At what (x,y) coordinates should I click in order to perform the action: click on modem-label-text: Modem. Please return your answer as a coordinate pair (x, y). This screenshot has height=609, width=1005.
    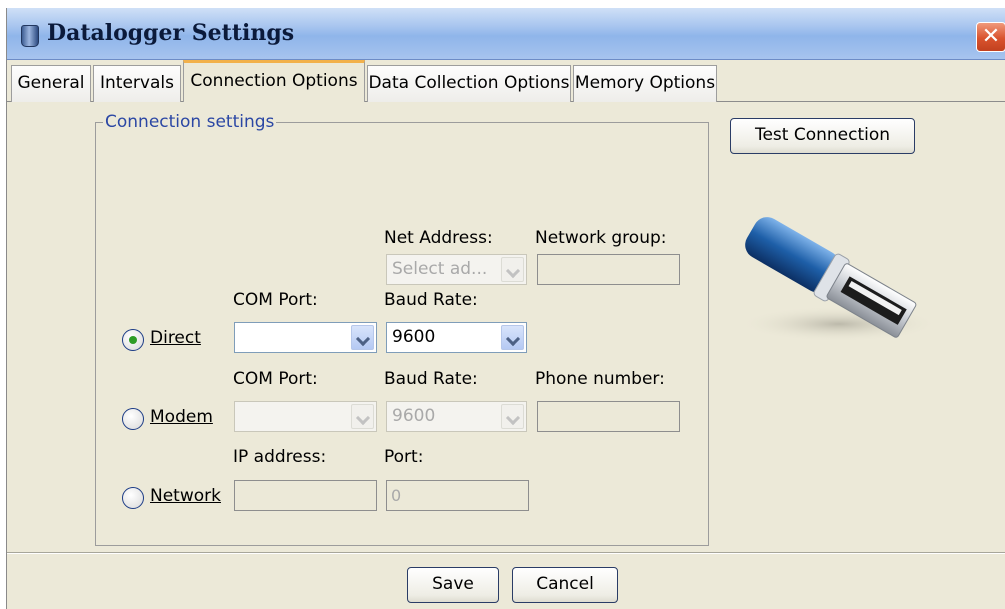
    Looking at the image, I should click on (181, 417).